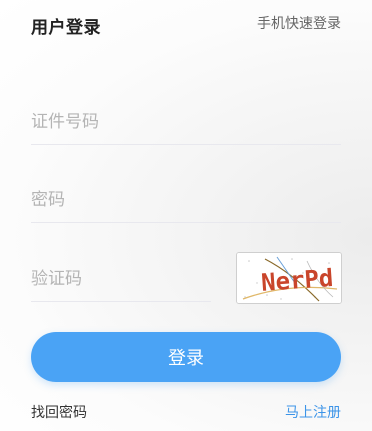 Image resolution: width=372 pixels, height=431 pixels. What do you see at coordinates (66, 28) in the screenshot?
I see `page-title: 用户登录` at bounding box center [66, 28].